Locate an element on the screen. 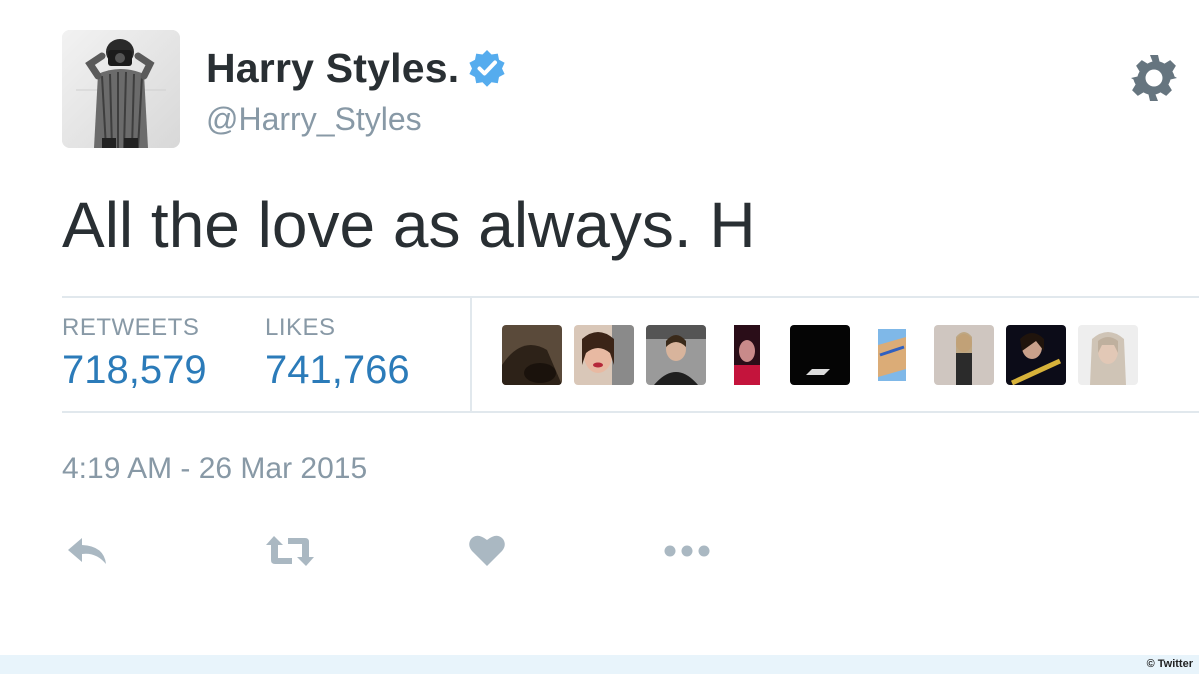 This screenshot has height=674, width=1199. user-handle: @Harry_Styles is located at coordinates (314, 119).